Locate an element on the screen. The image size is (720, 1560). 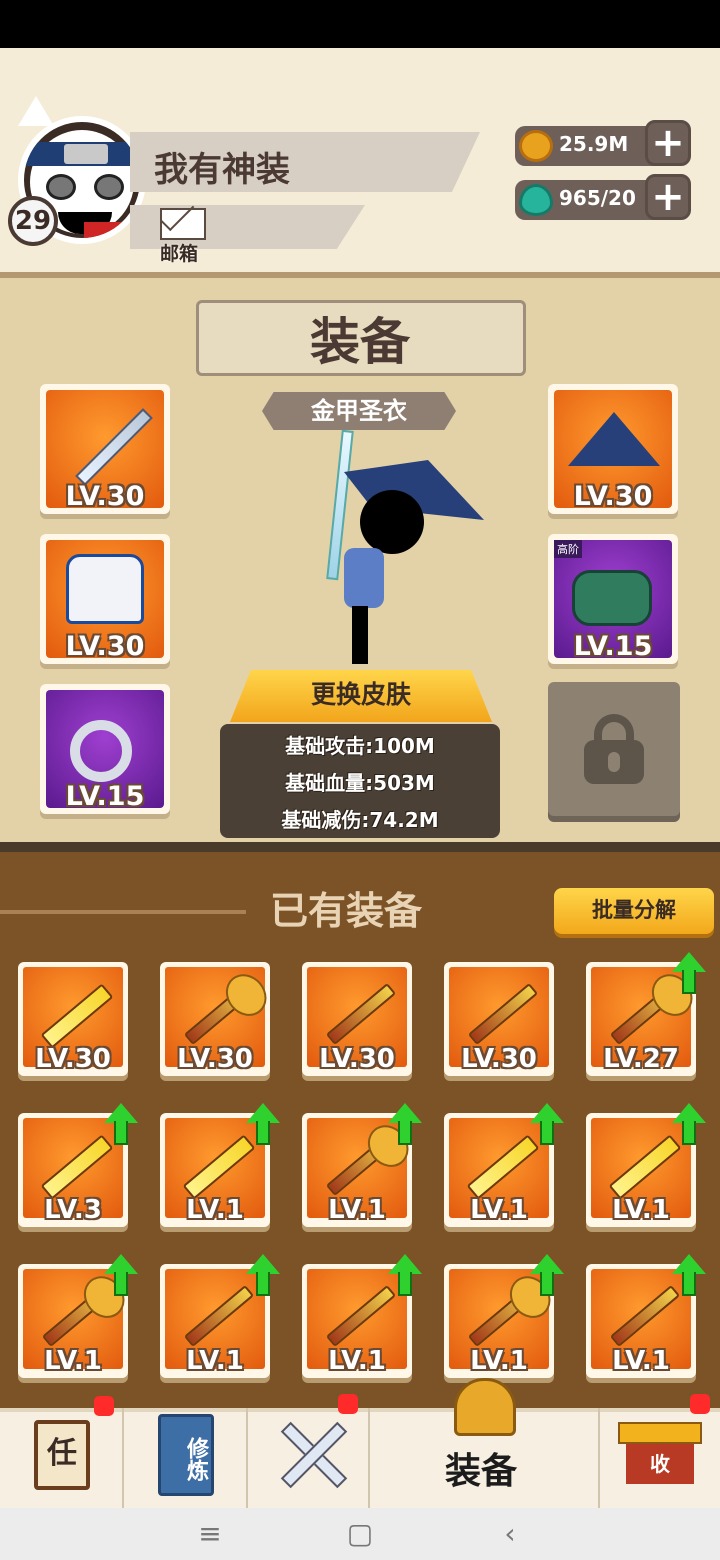
ring-level: LV.15 is located at coordinates (105, 796).